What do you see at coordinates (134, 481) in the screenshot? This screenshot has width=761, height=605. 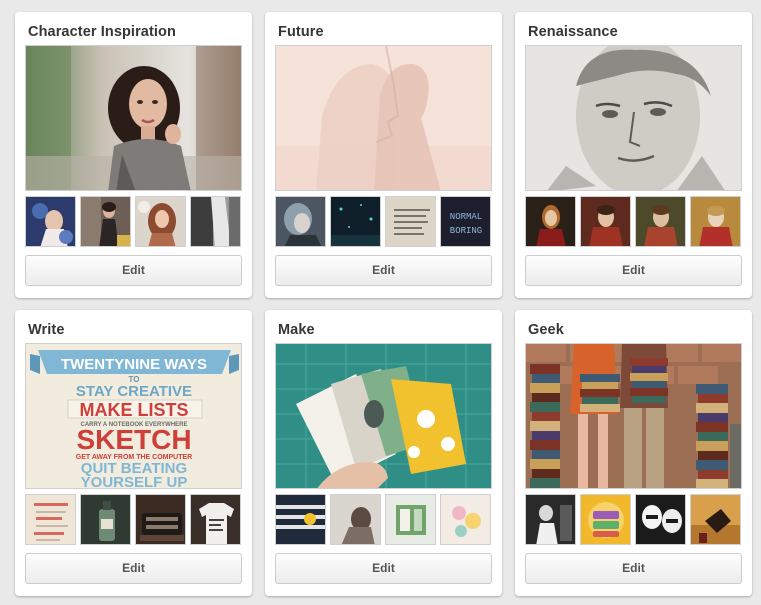 I see `poster-line: YOURSELF UP` at bounding box center [134, 481].